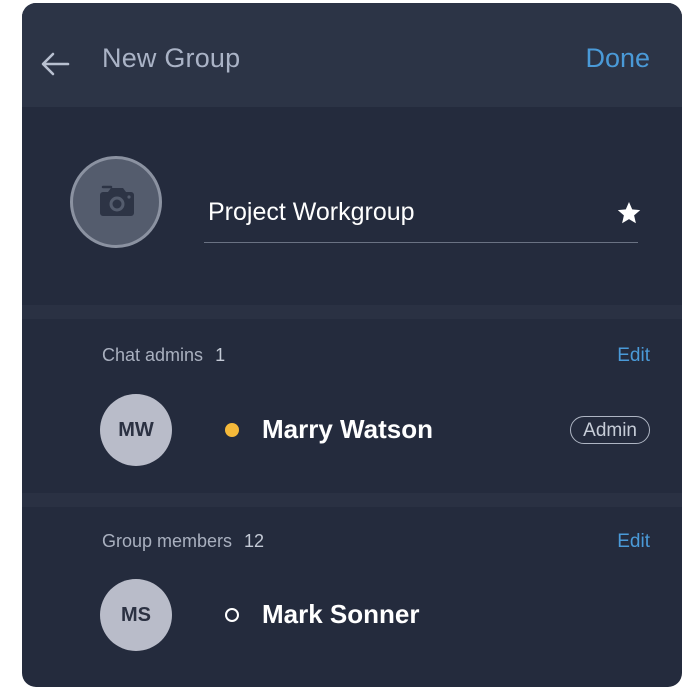 The height and width of the screenshot is (687, 682). What do you see at coordinates (232, 615) in the screenshot?
I see `offline-status-icon` at bounding box center [232, 615].